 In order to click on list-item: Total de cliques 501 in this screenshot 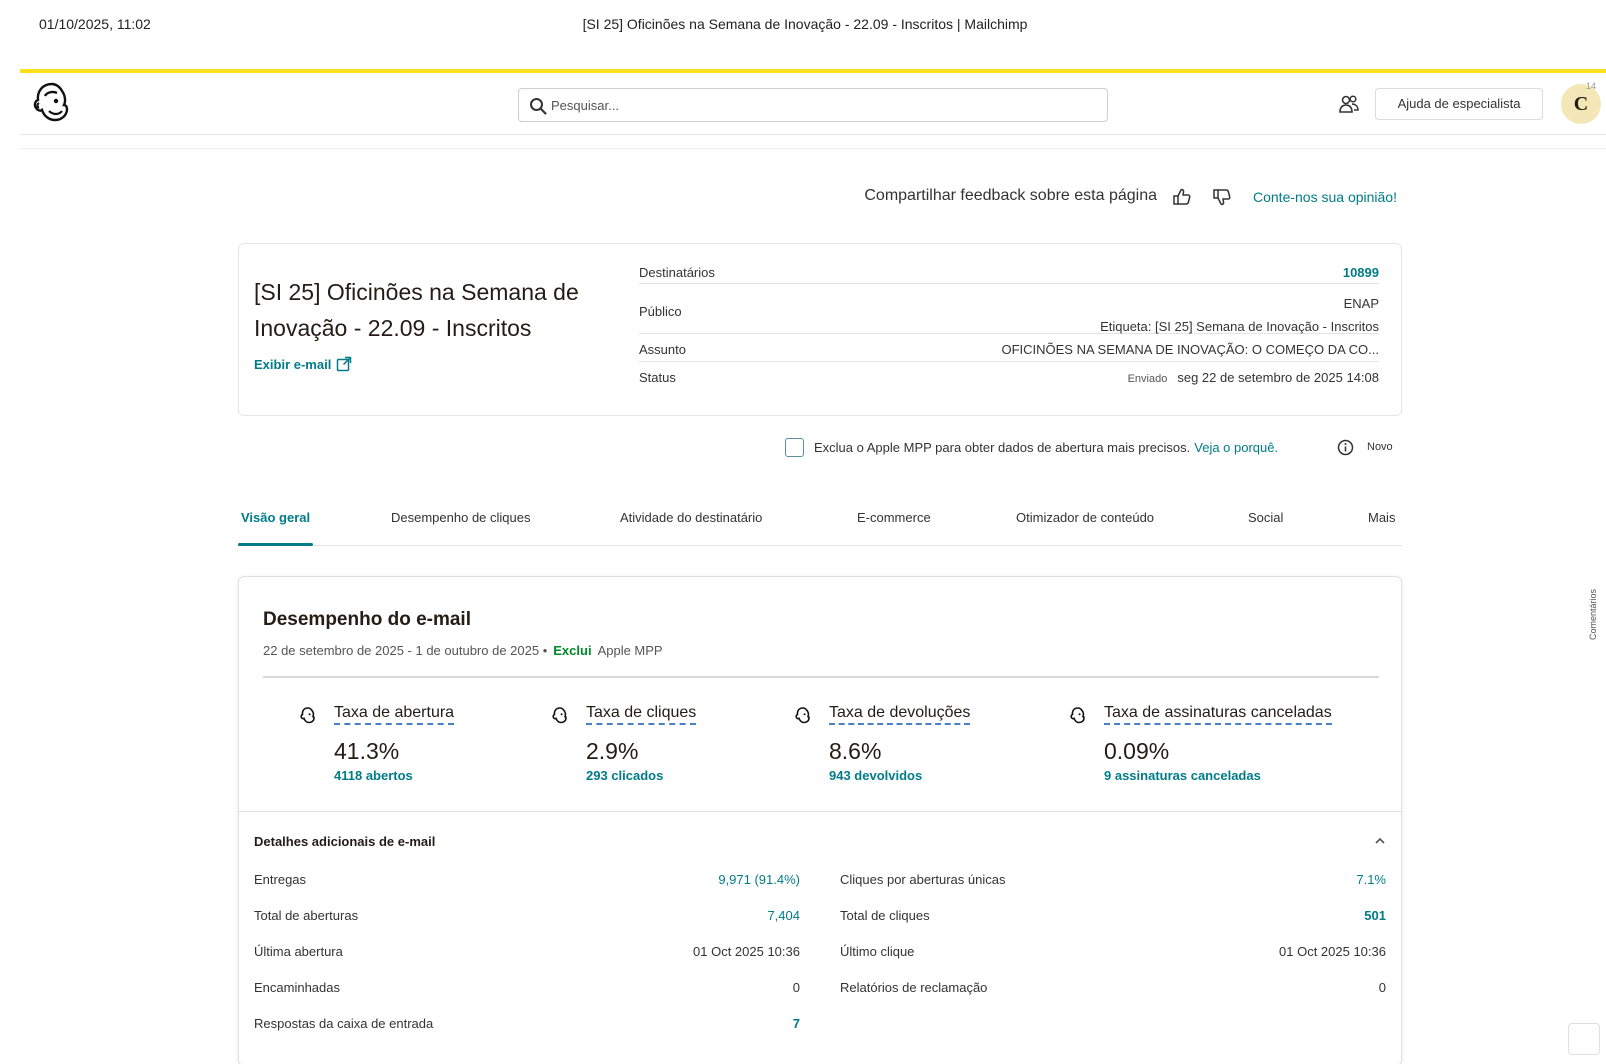, I will do `click(1113, 918)`.